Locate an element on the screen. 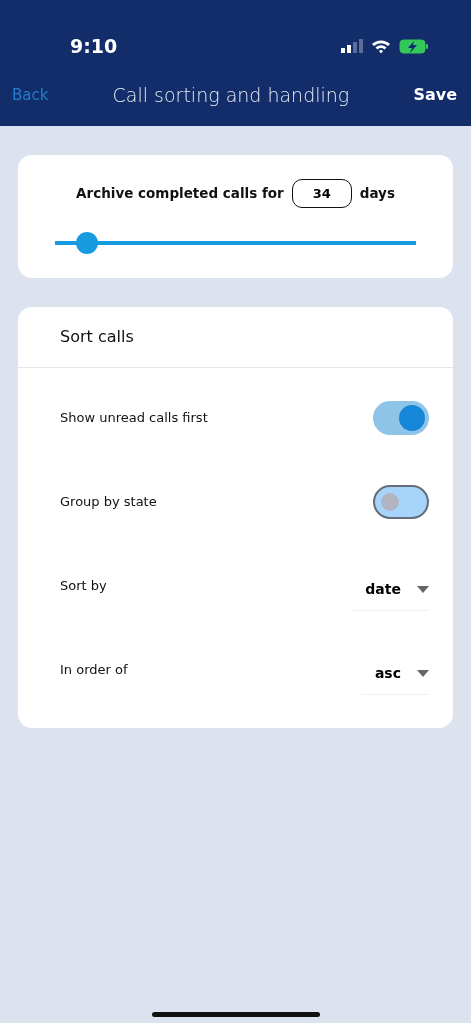 The height and width of the screenshot is (1023, 471). days-label: days is located at coordinates (377, 194).